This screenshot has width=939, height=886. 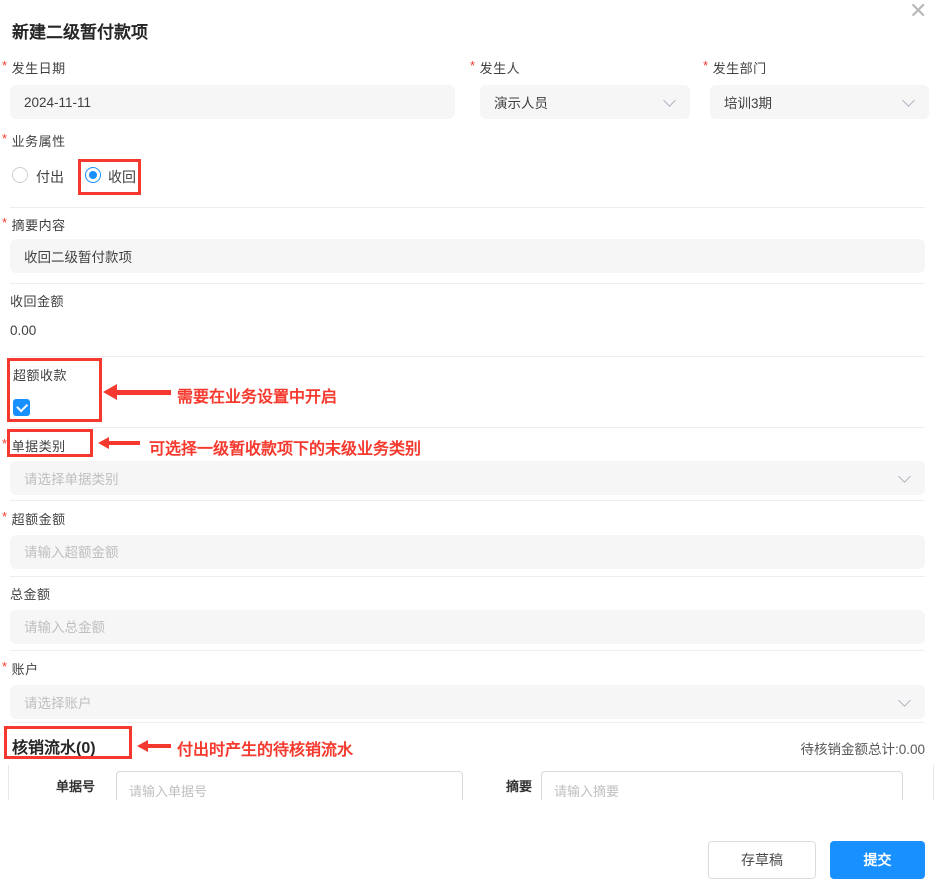 What do you see at coordinates (467, 256) in the screenshot?
I see `summary-input` at bounding box center [467, 256].